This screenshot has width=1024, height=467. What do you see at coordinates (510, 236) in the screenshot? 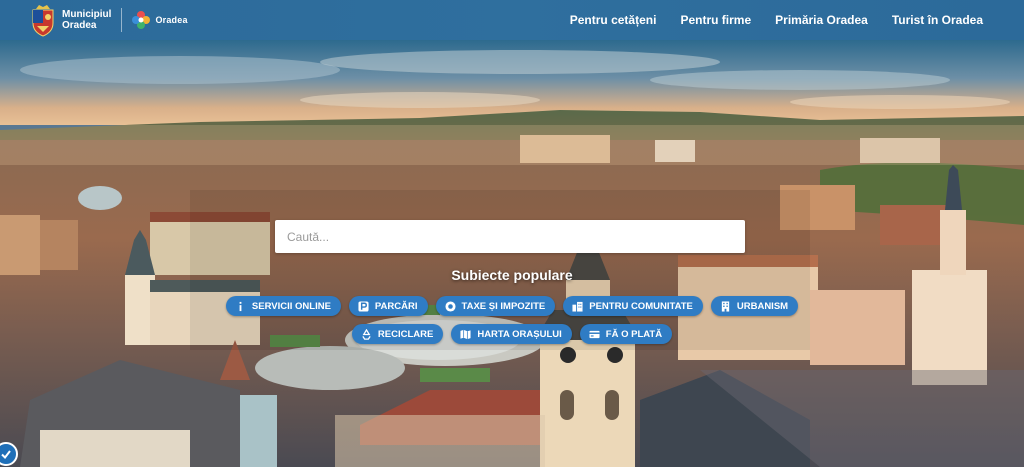
I see `search-input` at bounding box center [510, 236].